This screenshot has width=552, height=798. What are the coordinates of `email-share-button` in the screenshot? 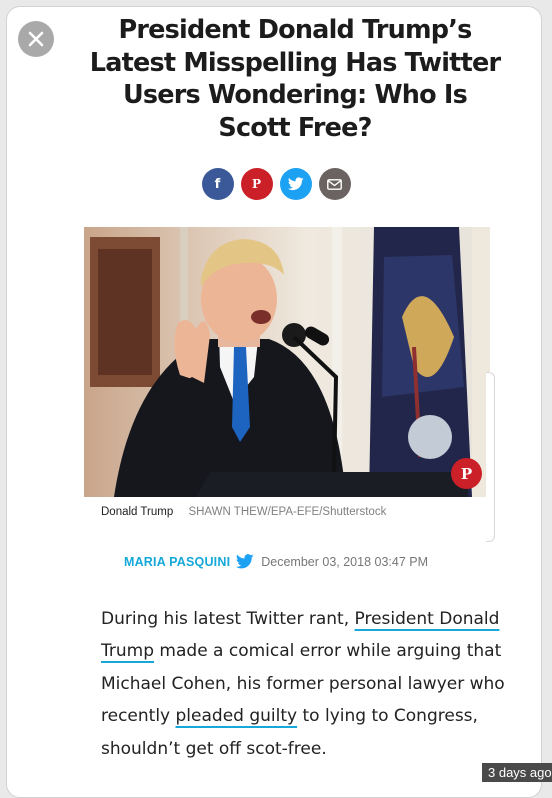 It's located at (334, 184).